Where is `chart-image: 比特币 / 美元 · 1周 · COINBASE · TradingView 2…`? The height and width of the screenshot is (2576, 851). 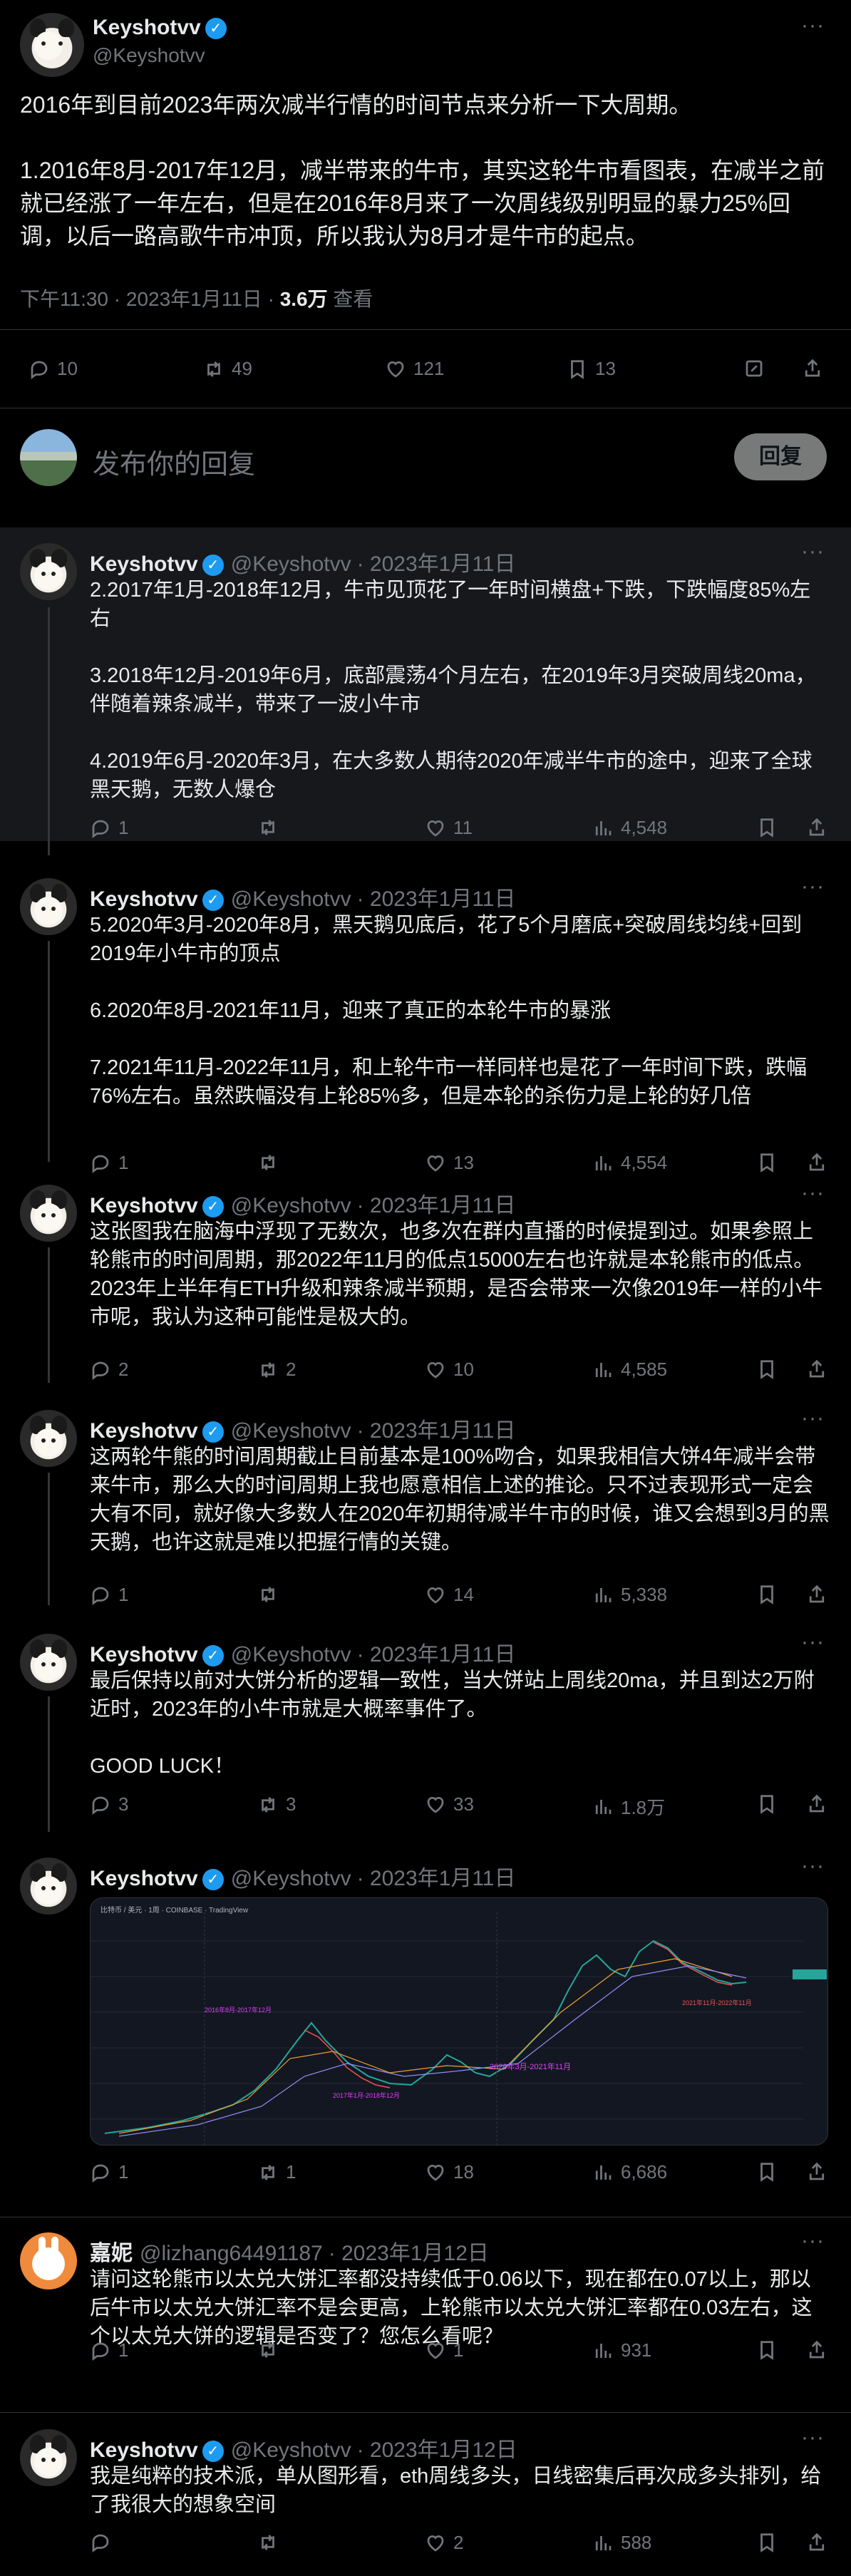 chart-image: 比特币 / 美元 · 1周 · COINBASE · TradingView 2… is located at coordinates (459, 2021).